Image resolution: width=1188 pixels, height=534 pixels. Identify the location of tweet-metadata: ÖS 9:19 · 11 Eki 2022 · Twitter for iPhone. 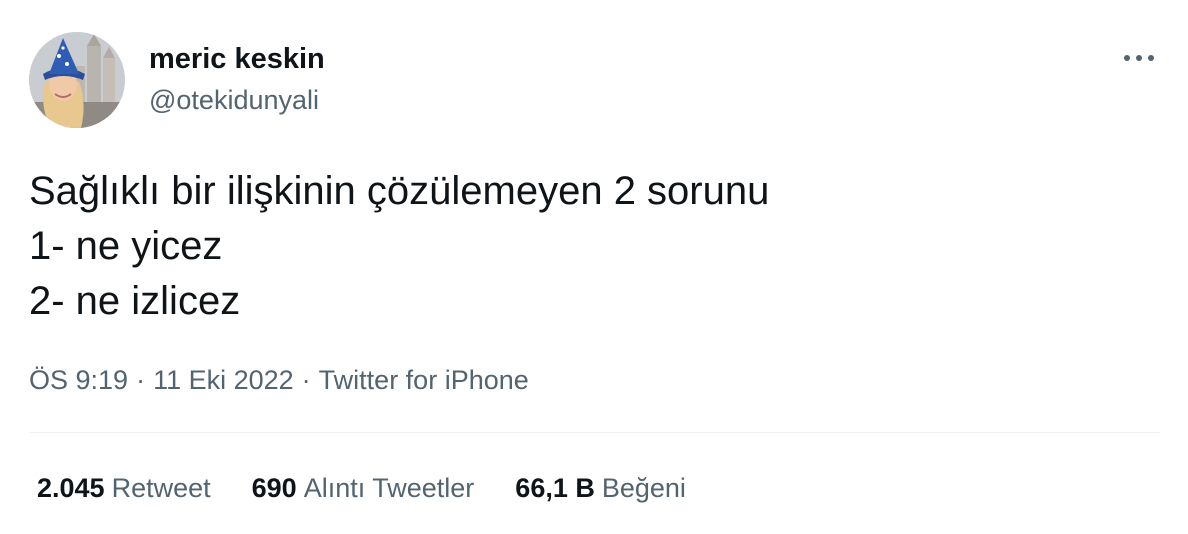
(279, 380).